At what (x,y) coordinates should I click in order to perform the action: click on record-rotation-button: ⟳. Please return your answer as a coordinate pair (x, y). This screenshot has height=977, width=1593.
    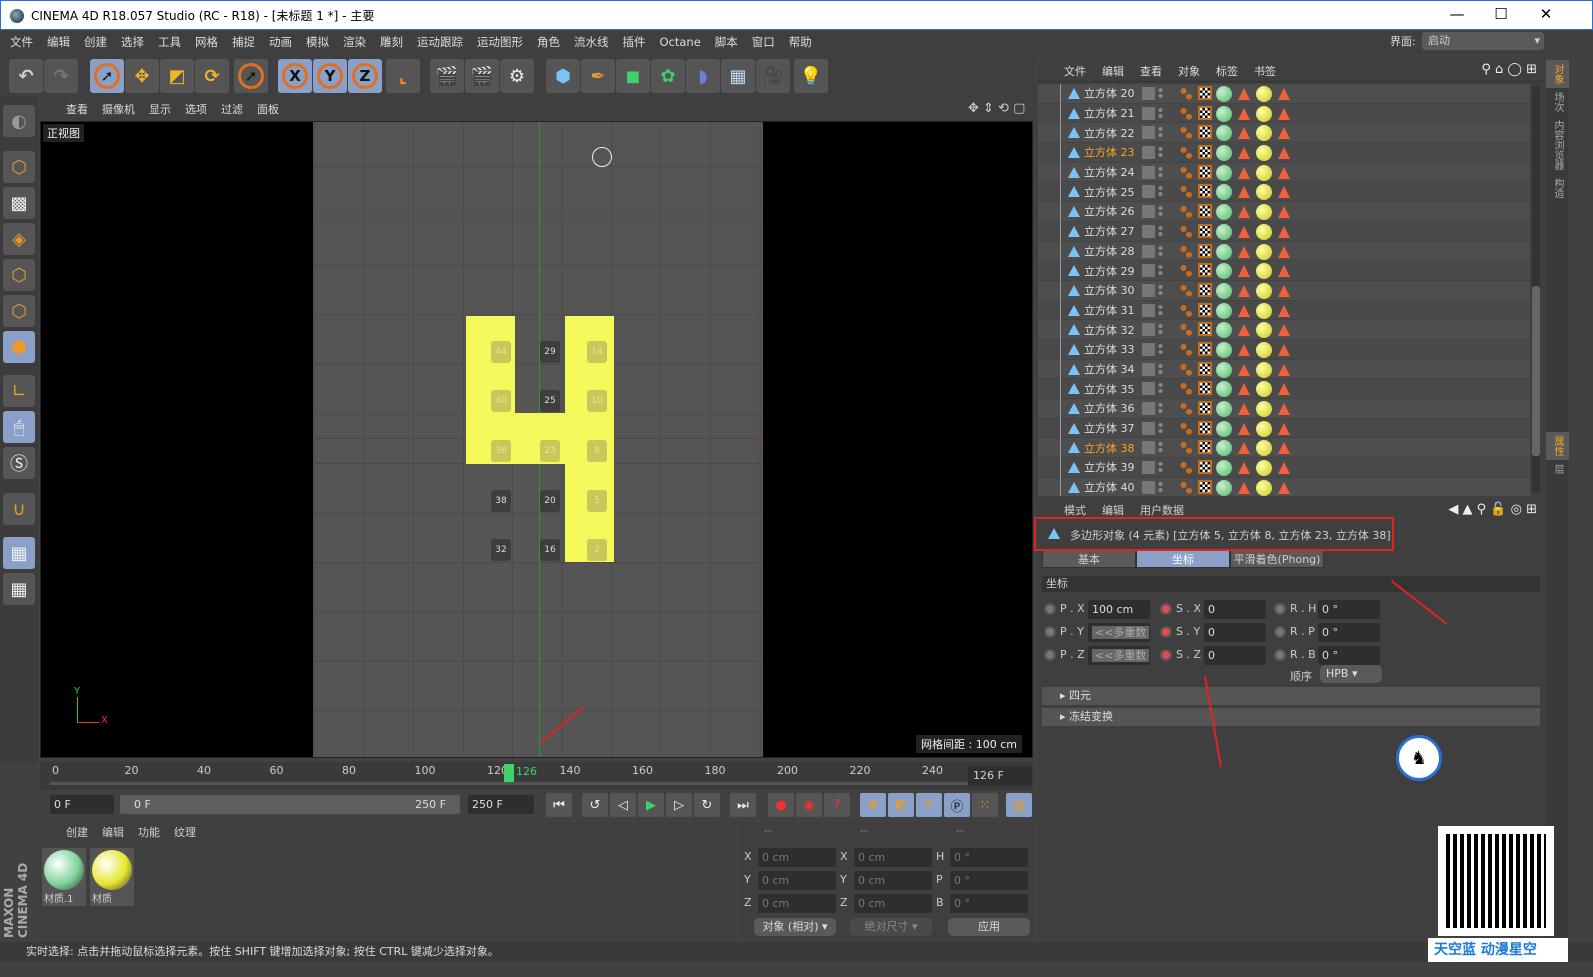
    Looking at the image, I should click on (929, 805).